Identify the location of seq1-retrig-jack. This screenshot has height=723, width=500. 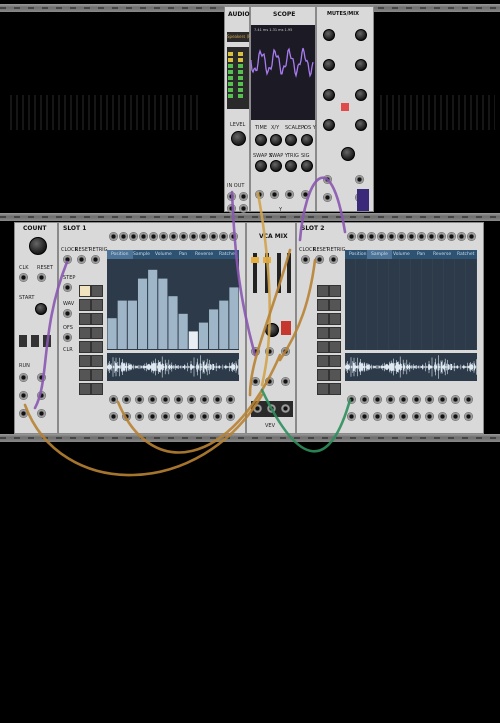
(95, 259).